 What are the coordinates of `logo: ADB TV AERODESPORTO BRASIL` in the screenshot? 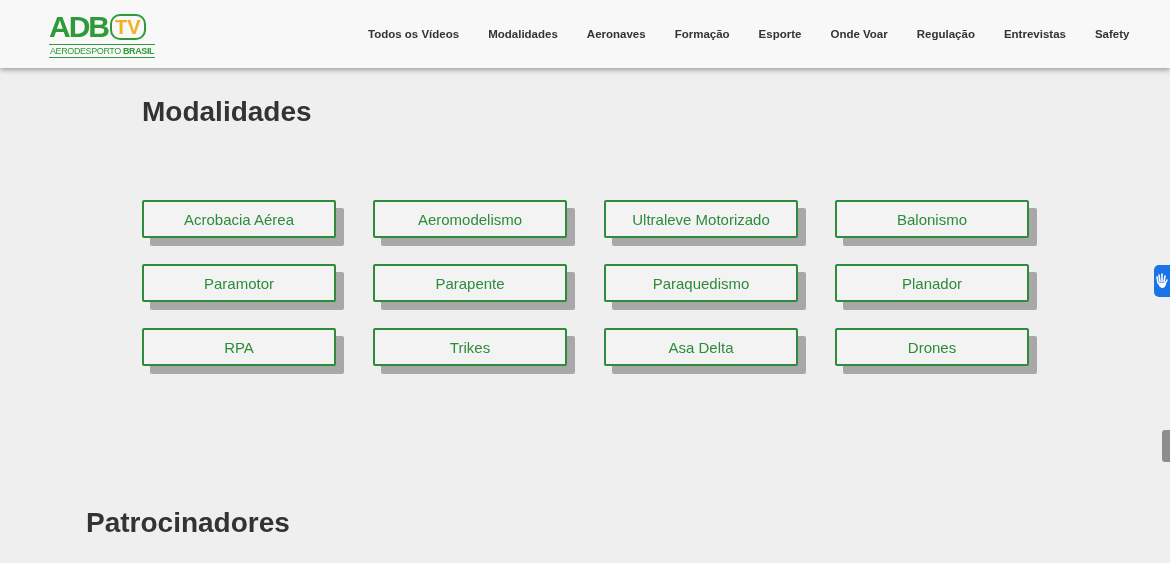 It's located at (102, 34).